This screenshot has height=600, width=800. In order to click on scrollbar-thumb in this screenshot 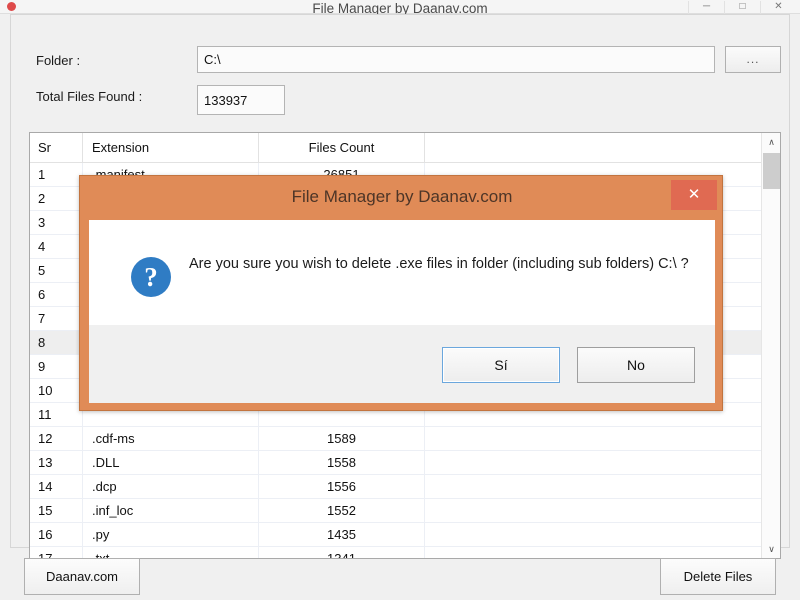, I will do `click(771, 171)`.